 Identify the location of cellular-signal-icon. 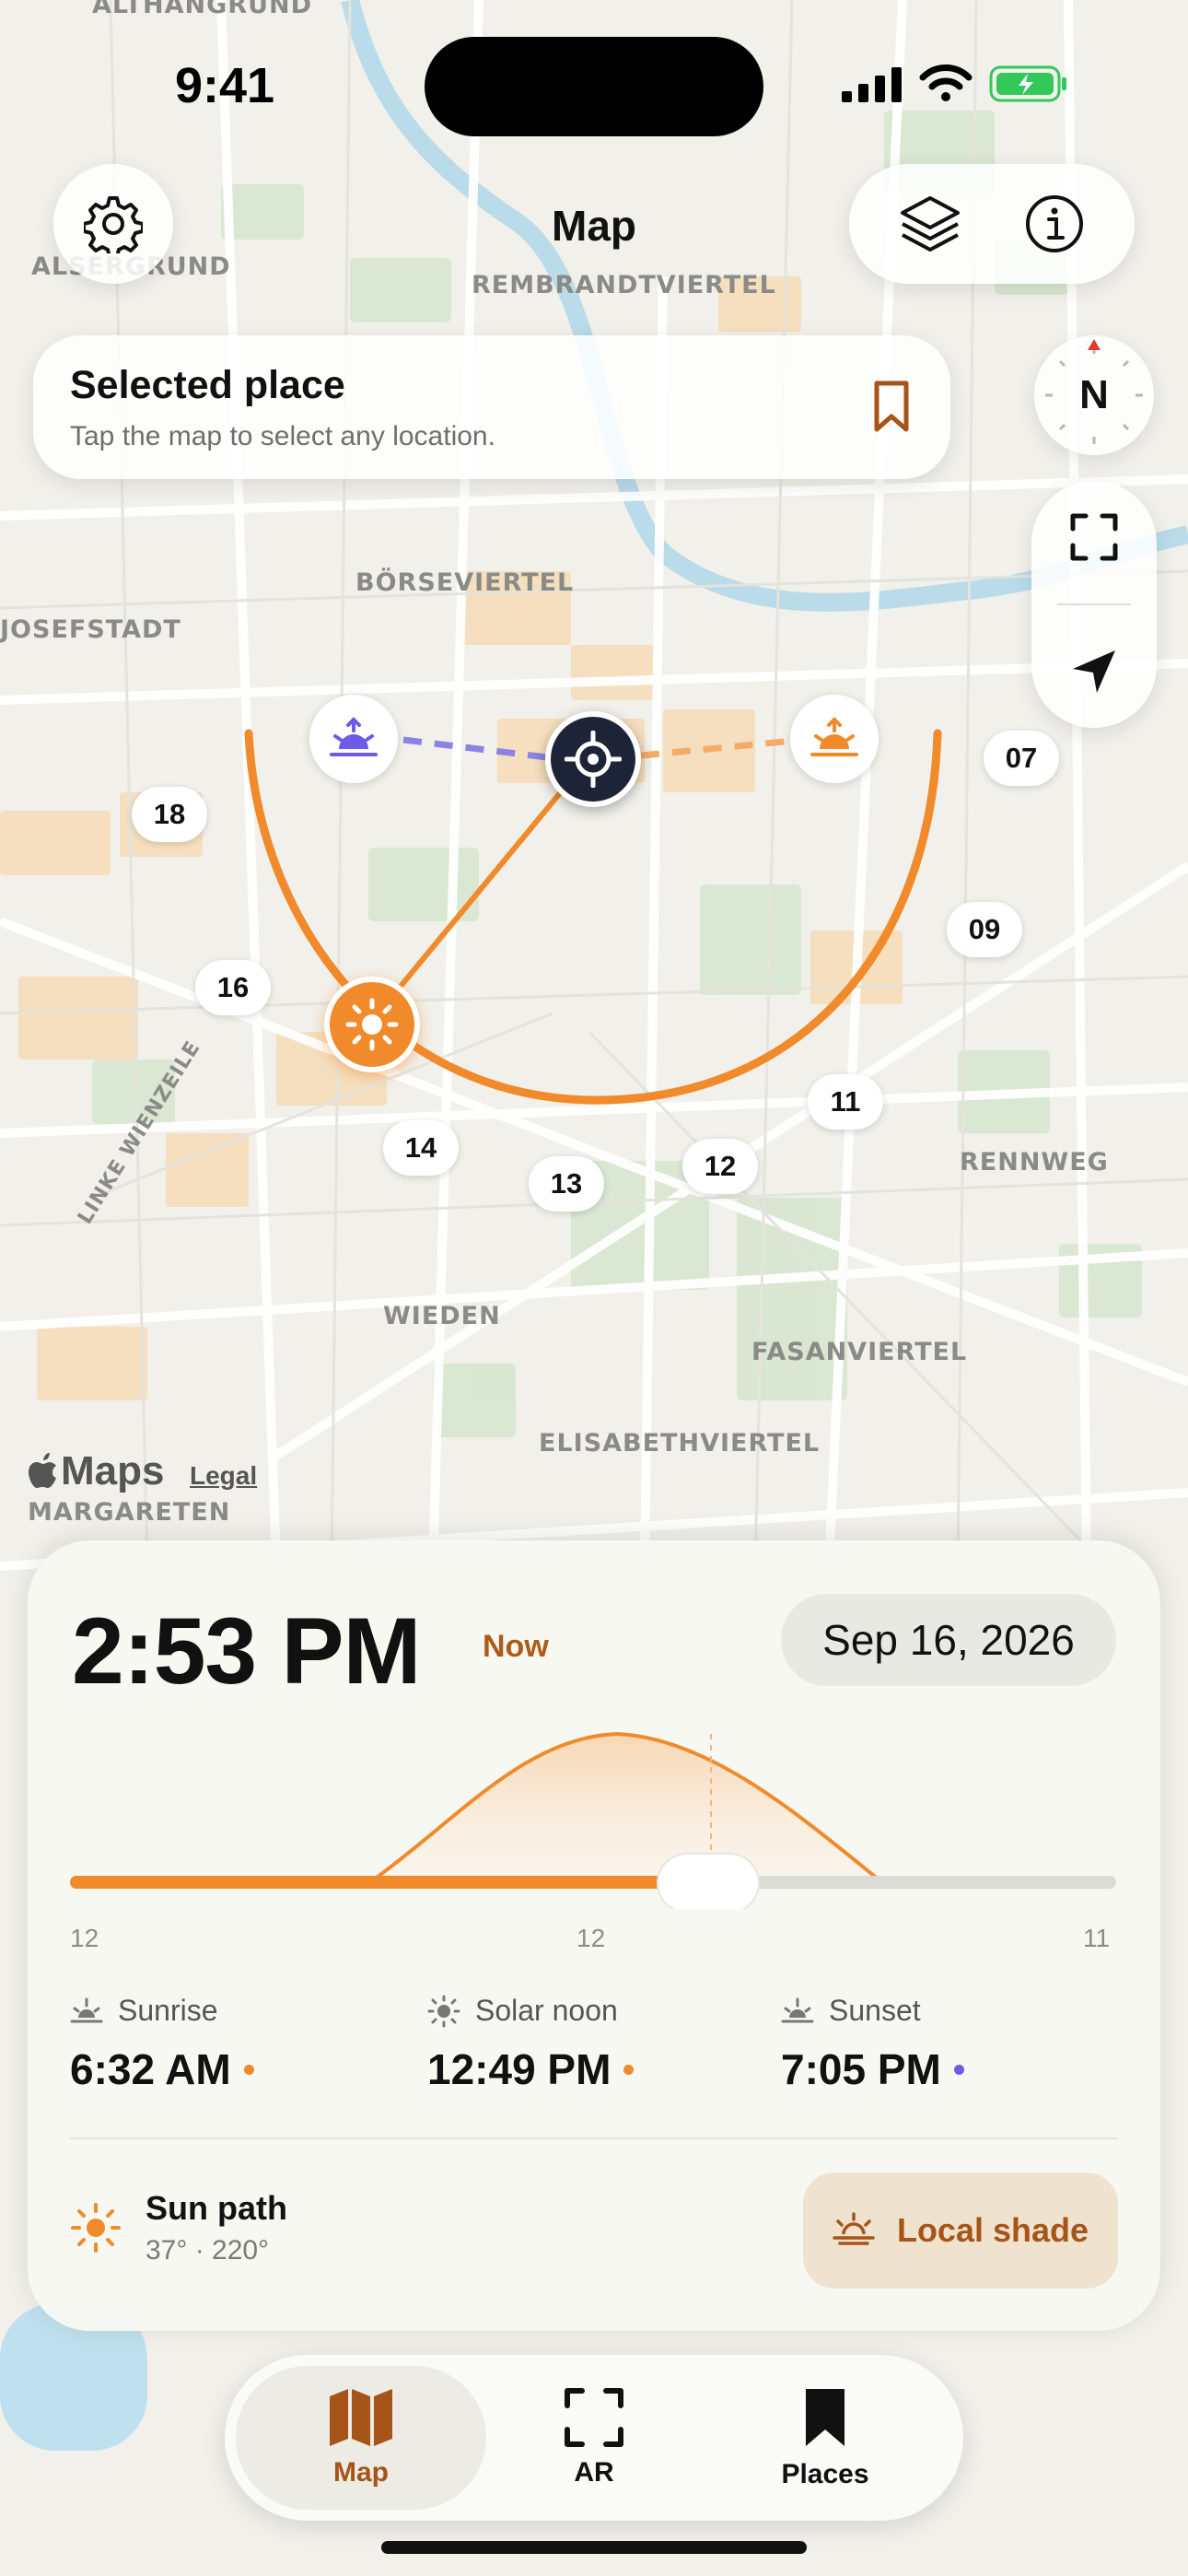
(872, 84).